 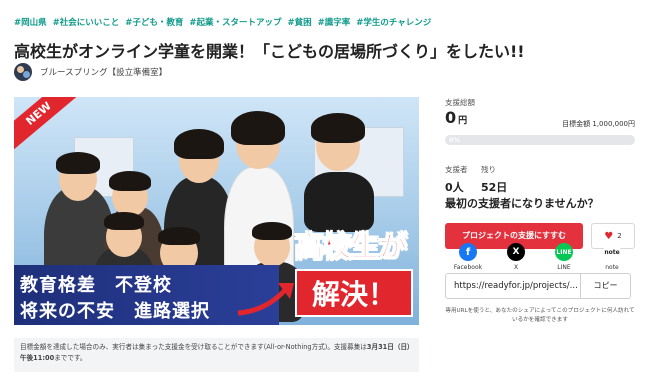 What do you see at coordinates (576, 124) in the screenshot?
I see `goal-label: 目標金額` at bounding box center [576, 124].